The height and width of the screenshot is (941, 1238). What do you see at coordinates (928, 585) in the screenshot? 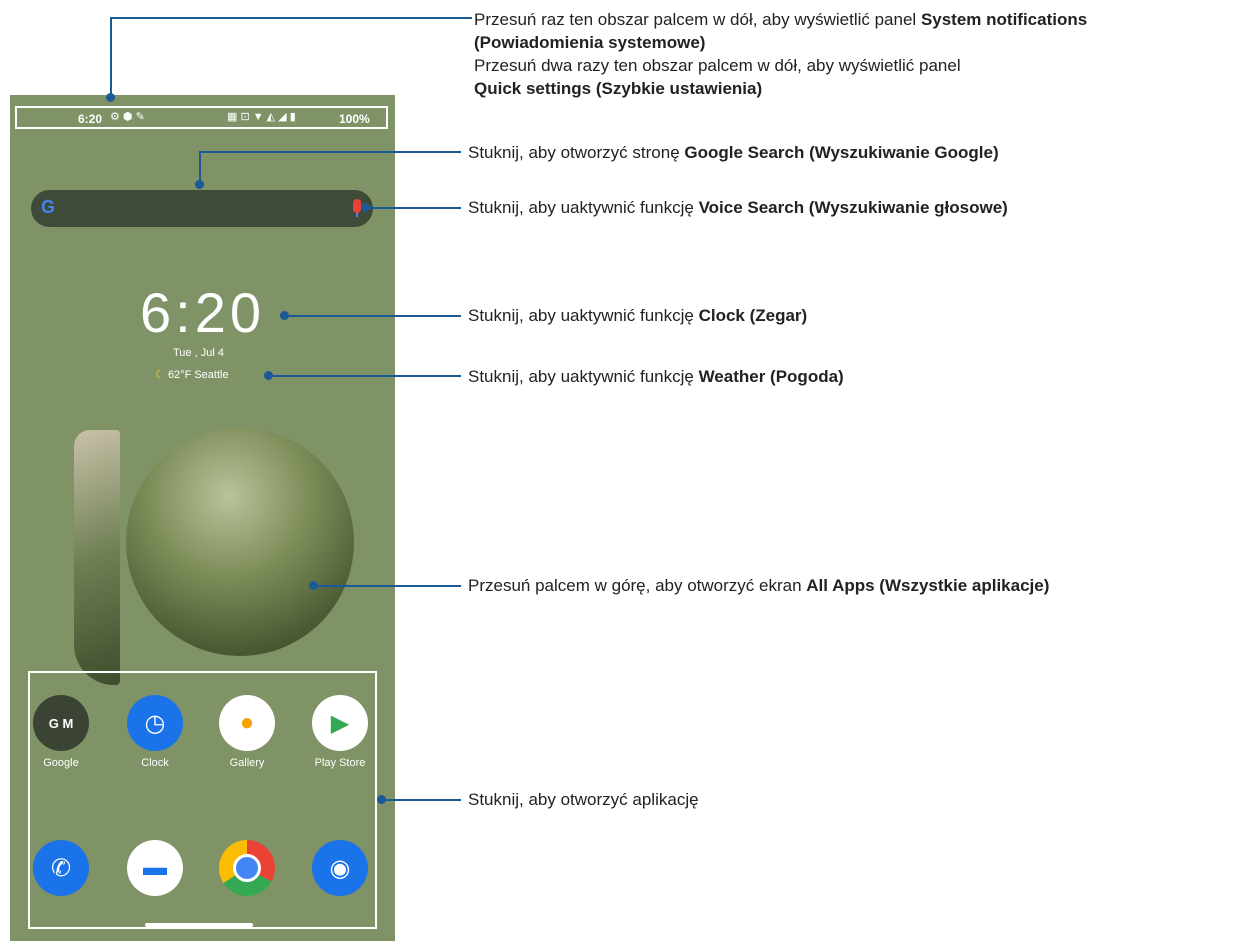
I see `annotation-bold: All Apps (Wszystkie aplikacje)` at bounding box center [928, 585].